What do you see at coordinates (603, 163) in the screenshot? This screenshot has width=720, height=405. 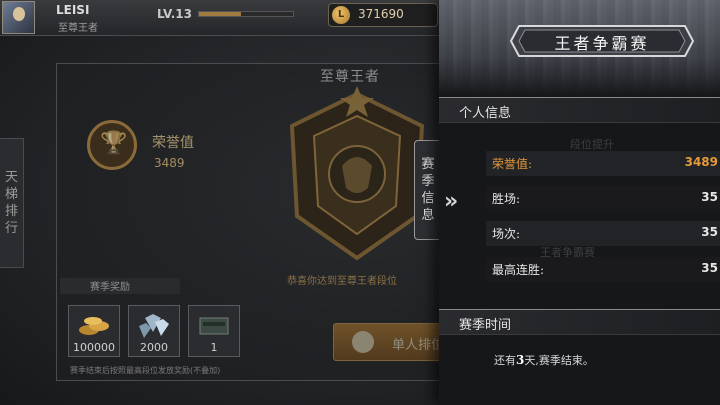 I see `stat-row-honor: 荣誉值: 3489` at bounding box center [603, 163].